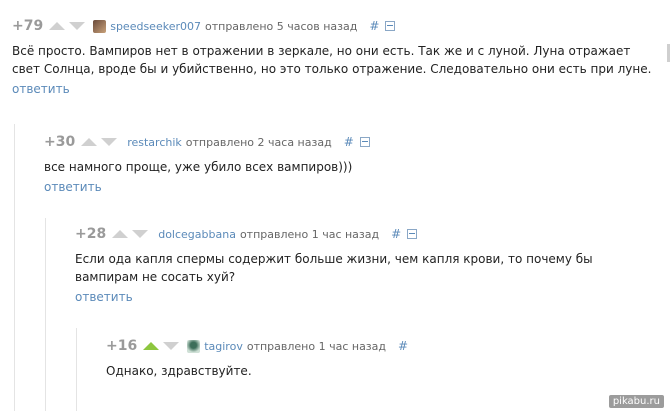 The width and height of the screenshot is (670, 411). What do you see at coordinates (258, 142) in the screenshot?
I see `timestamp: отправлено 2 часа назад` at bounding box center [258, 142].